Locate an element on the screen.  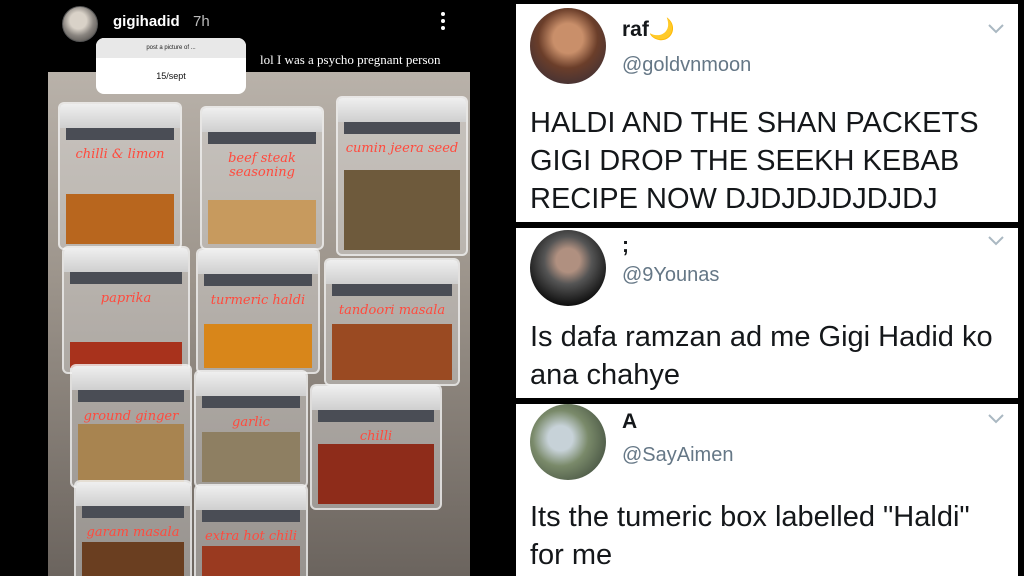
jar-label: beef steak seasoning is located at coordinates (262, 165).